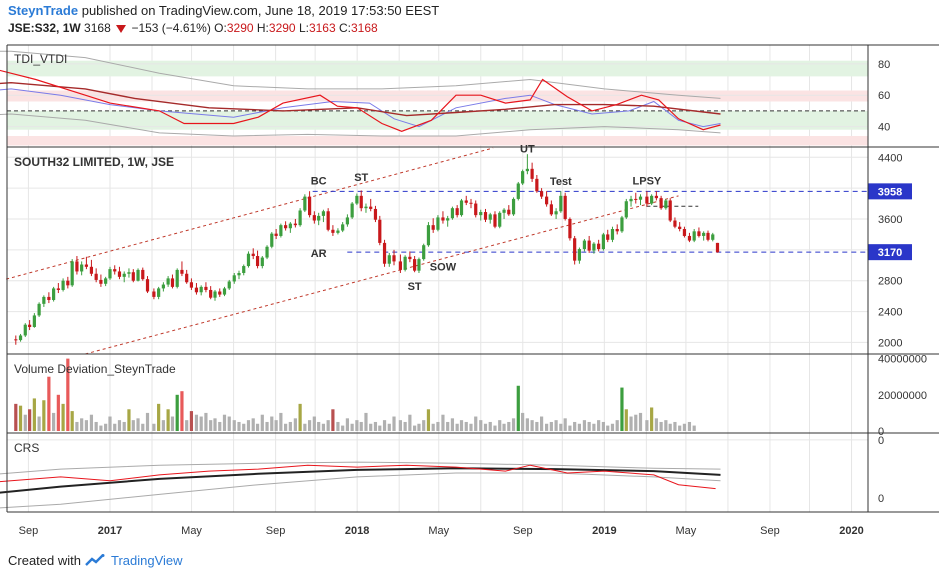  I want to click on crs-title: CRS, so click(26, 448).